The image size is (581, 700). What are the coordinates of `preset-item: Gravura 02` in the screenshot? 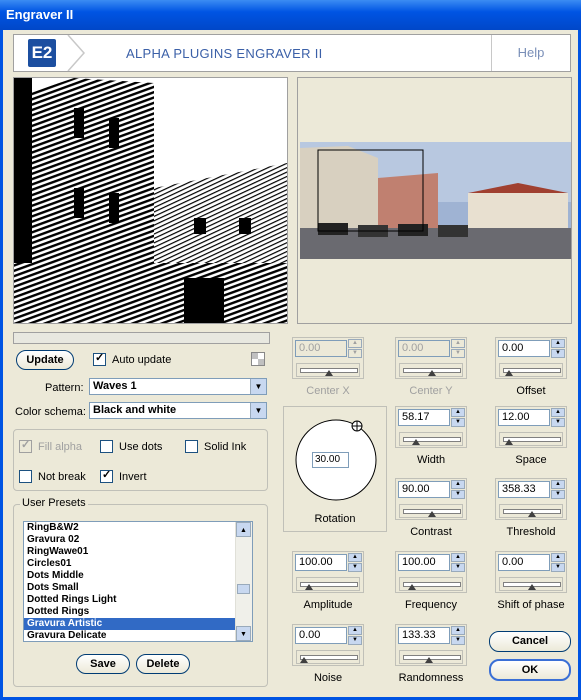 It's located at (138, 540).